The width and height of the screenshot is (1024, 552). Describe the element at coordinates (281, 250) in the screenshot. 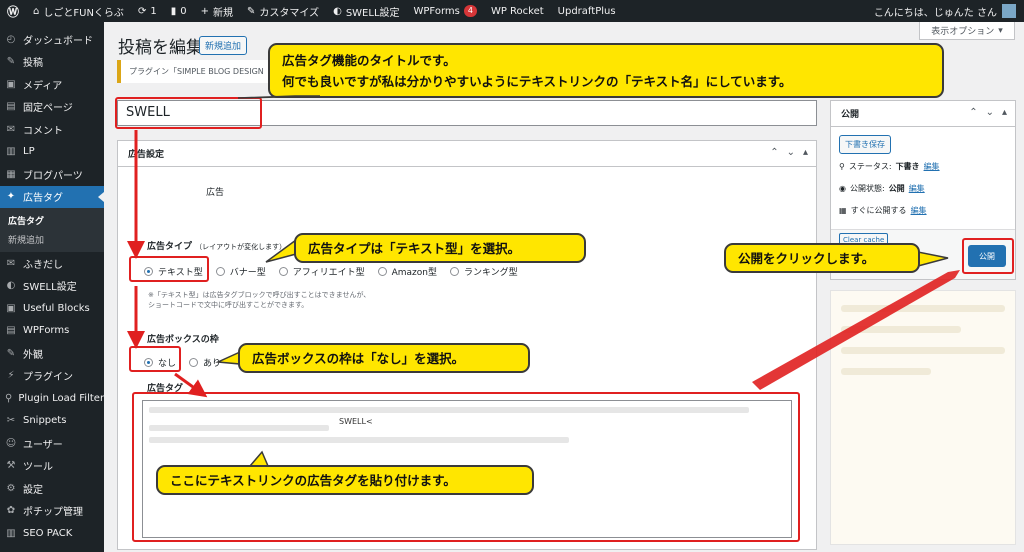

I see `pointer-type` at that location.